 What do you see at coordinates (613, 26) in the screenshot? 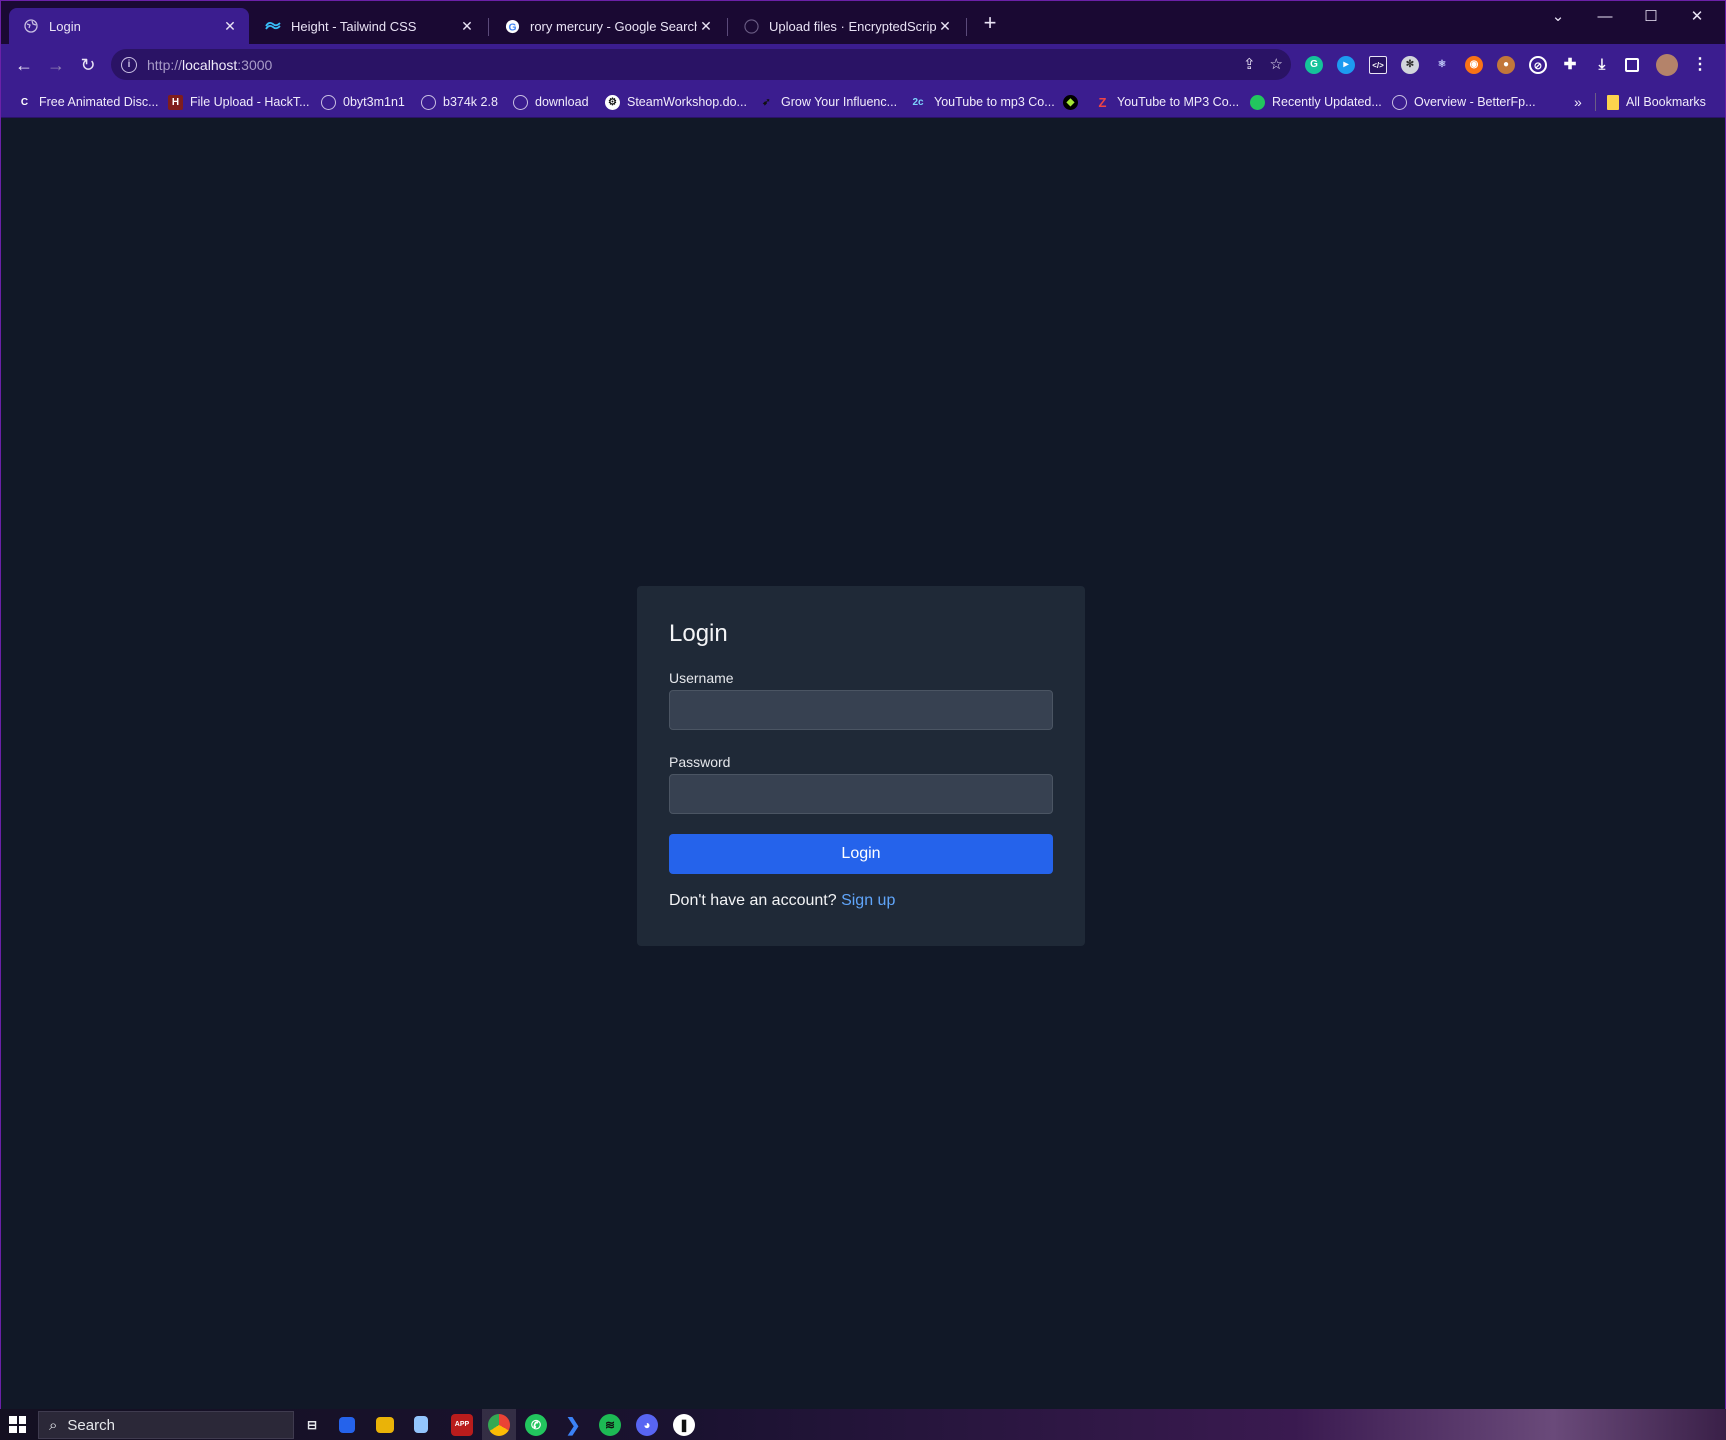
I see `tab-title: rory mercury - Google Search` at bounding box center [613, 26].